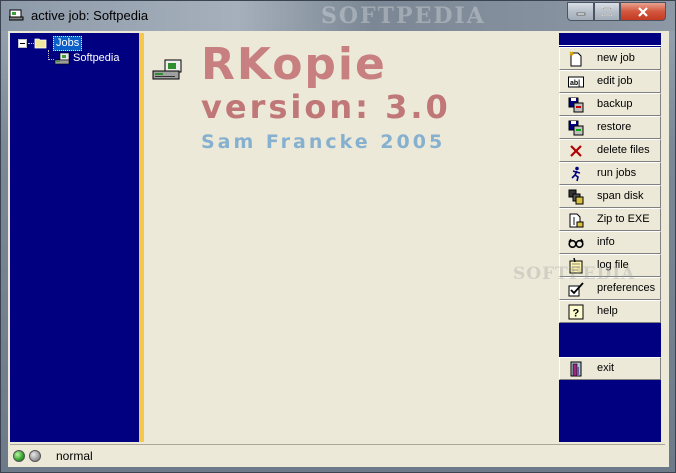 The height and width of the screenshot is (473, 676). I want to click on command-label: delete files, so click(623, 150).